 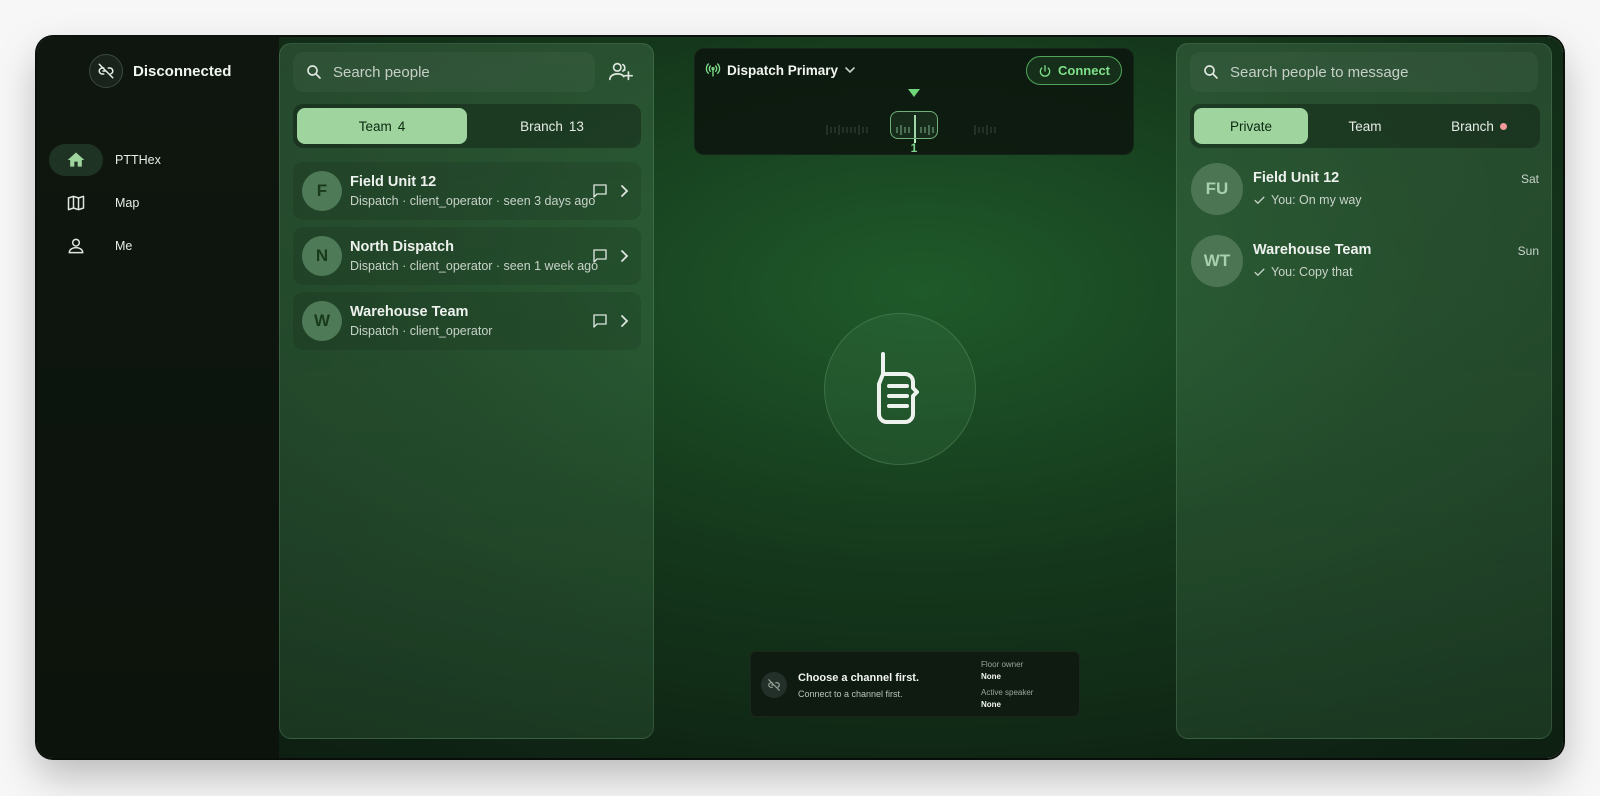 What do you see at coordinates (1529, 179) in the screenshot?
I see `conversation-time: Sat` at bounding box center [1529, 179].